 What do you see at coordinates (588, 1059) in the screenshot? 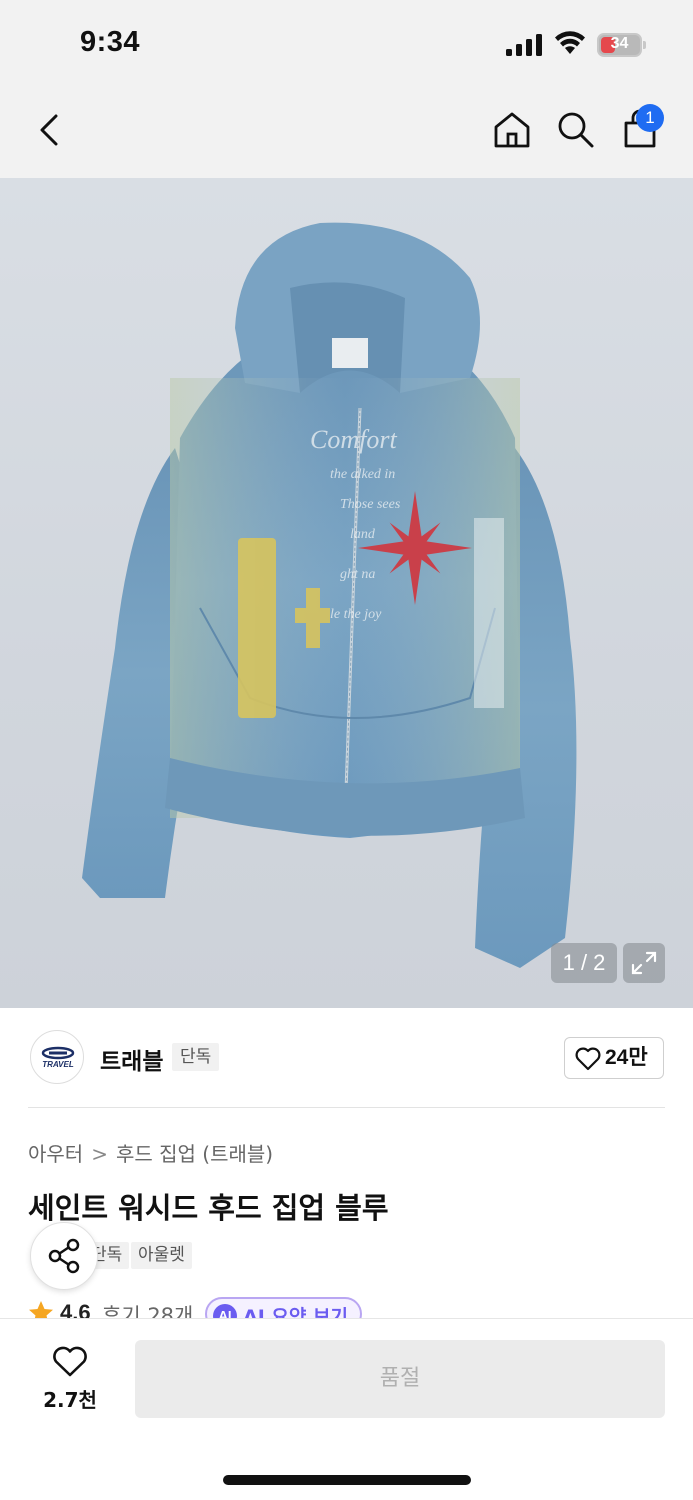
I see `heart-outline-icon` at bounding box center [588, 1059].